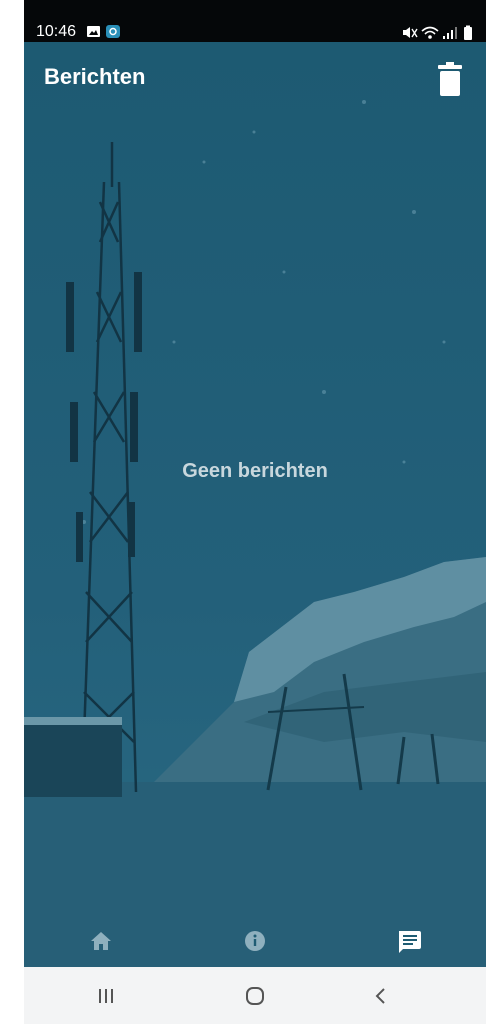  I want to click on status-bar: 10:46, so click(255, 21).